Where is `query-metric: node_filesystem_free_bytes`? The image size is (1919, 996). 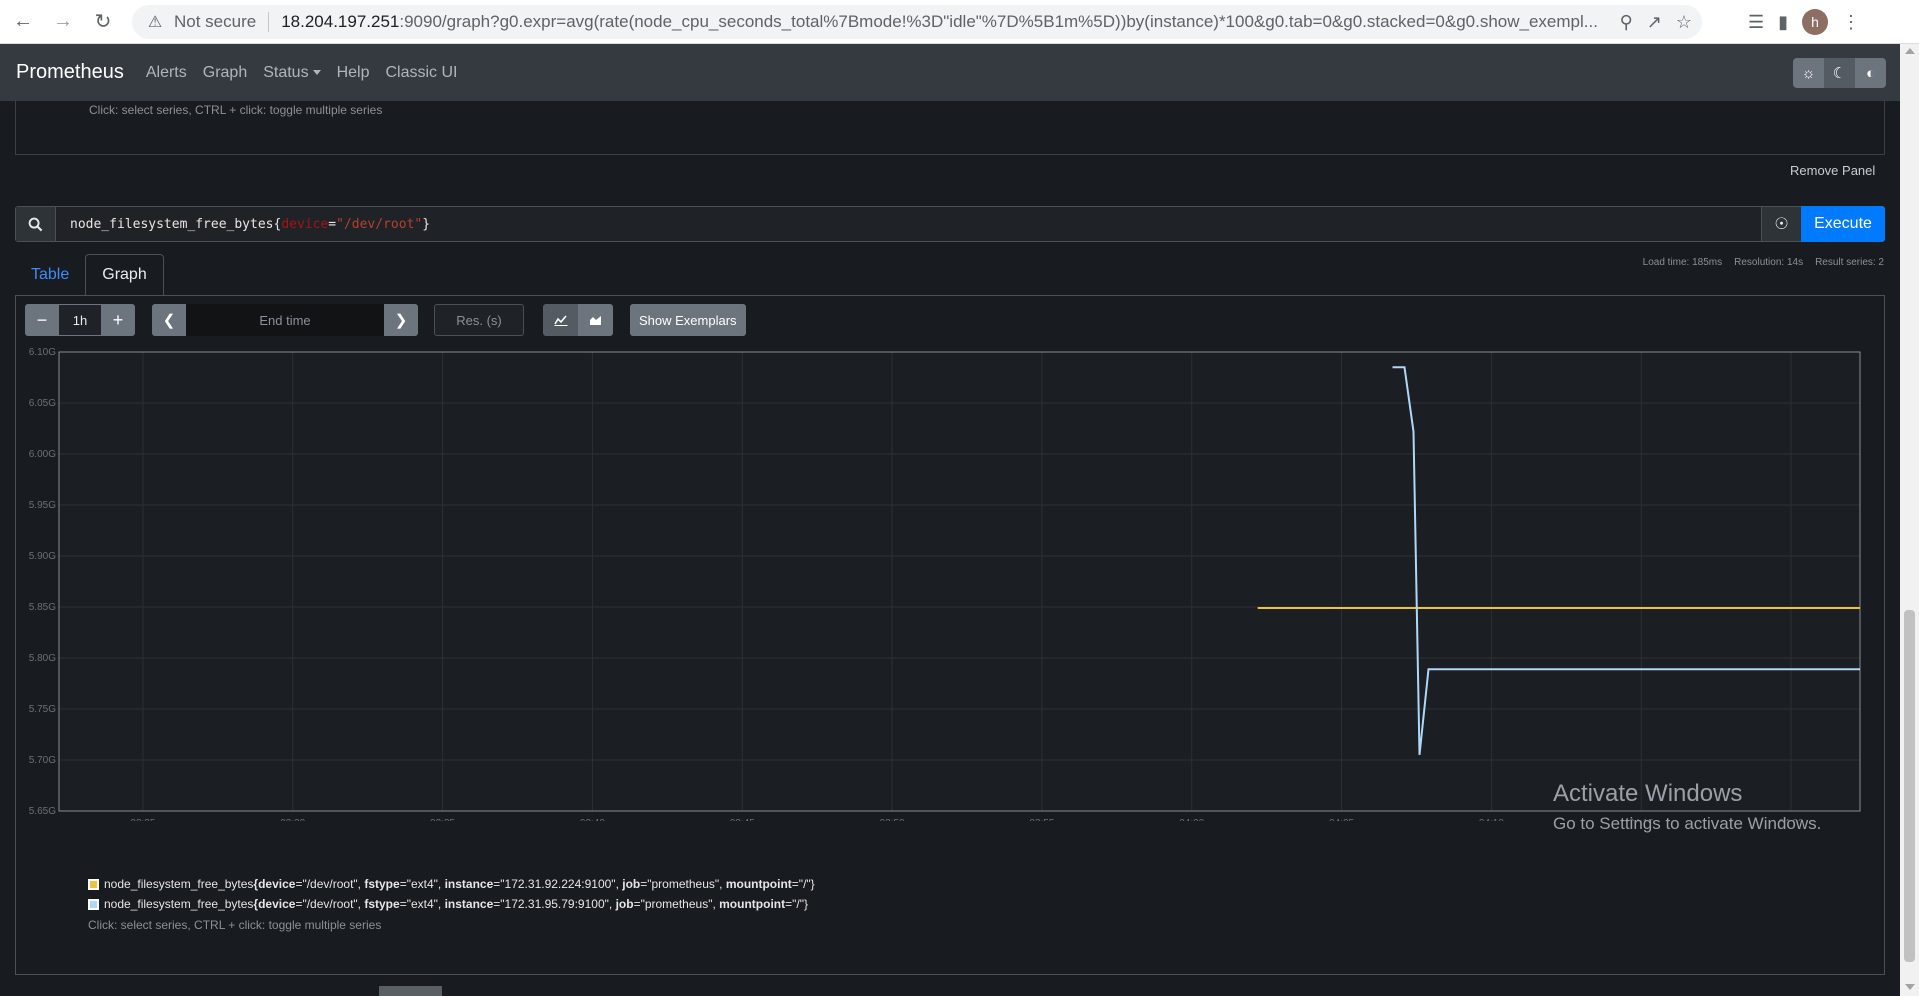 query-metric: node_filesystem_free_bytes is located at coordinates (172, 224).